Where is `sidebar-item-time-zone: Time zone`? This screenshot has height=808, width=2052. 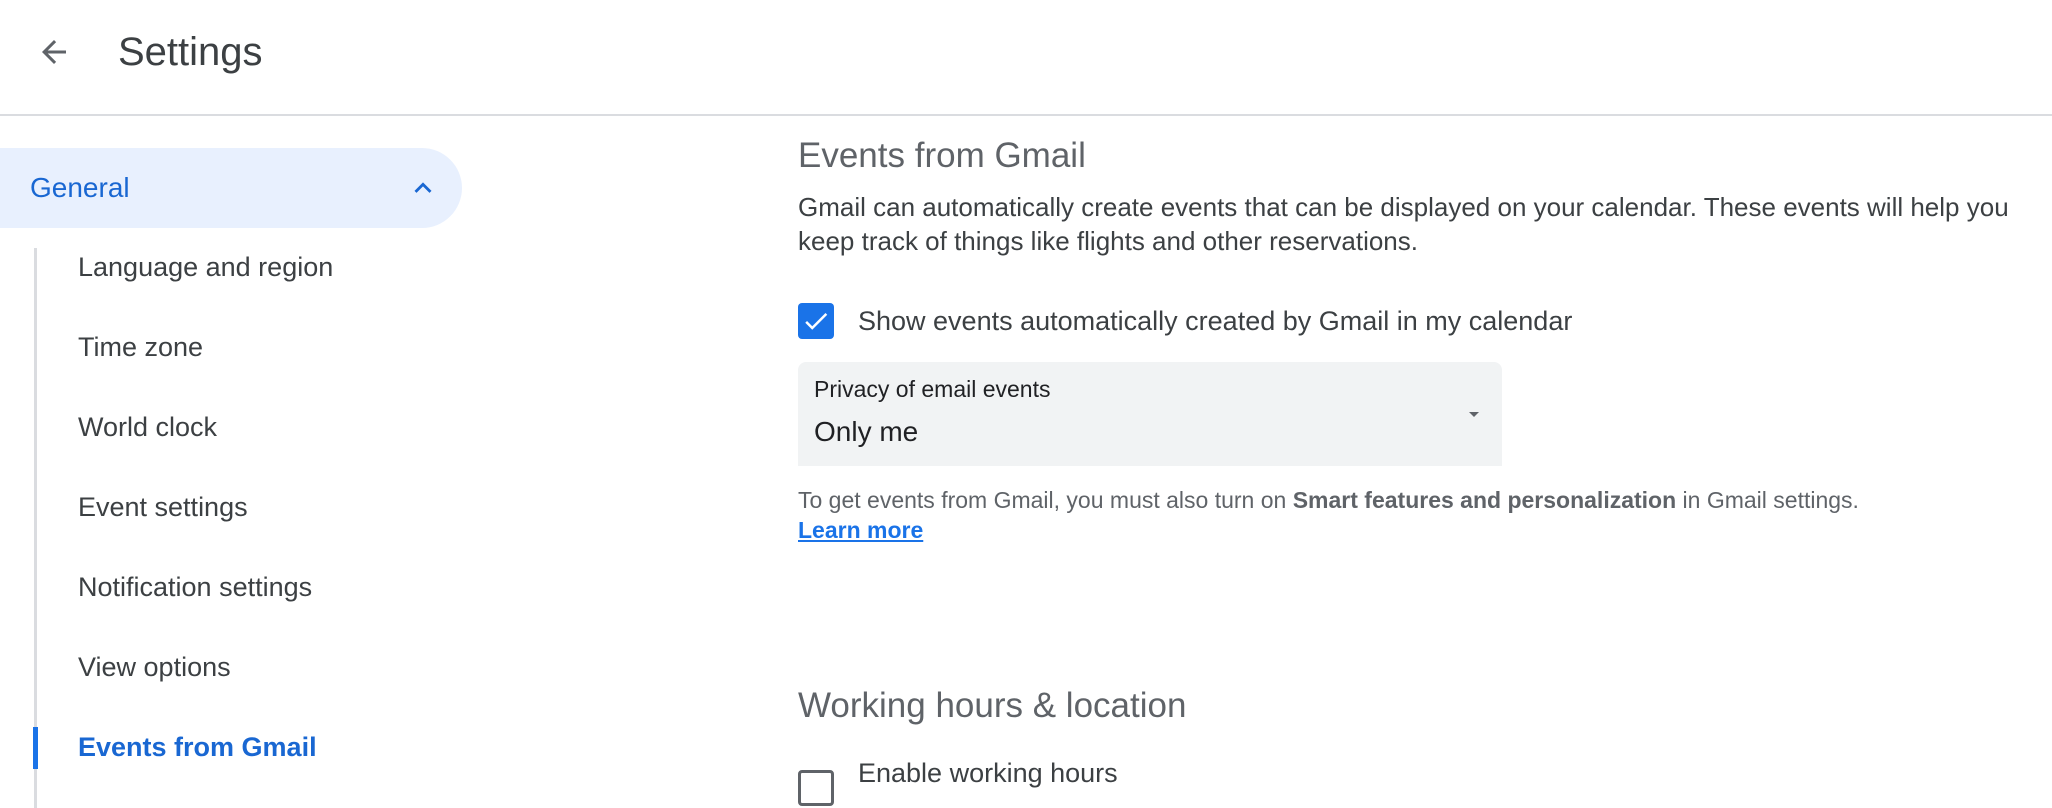
sidebar-item-time-zone: Time zone is located at coordinates (140, 347).